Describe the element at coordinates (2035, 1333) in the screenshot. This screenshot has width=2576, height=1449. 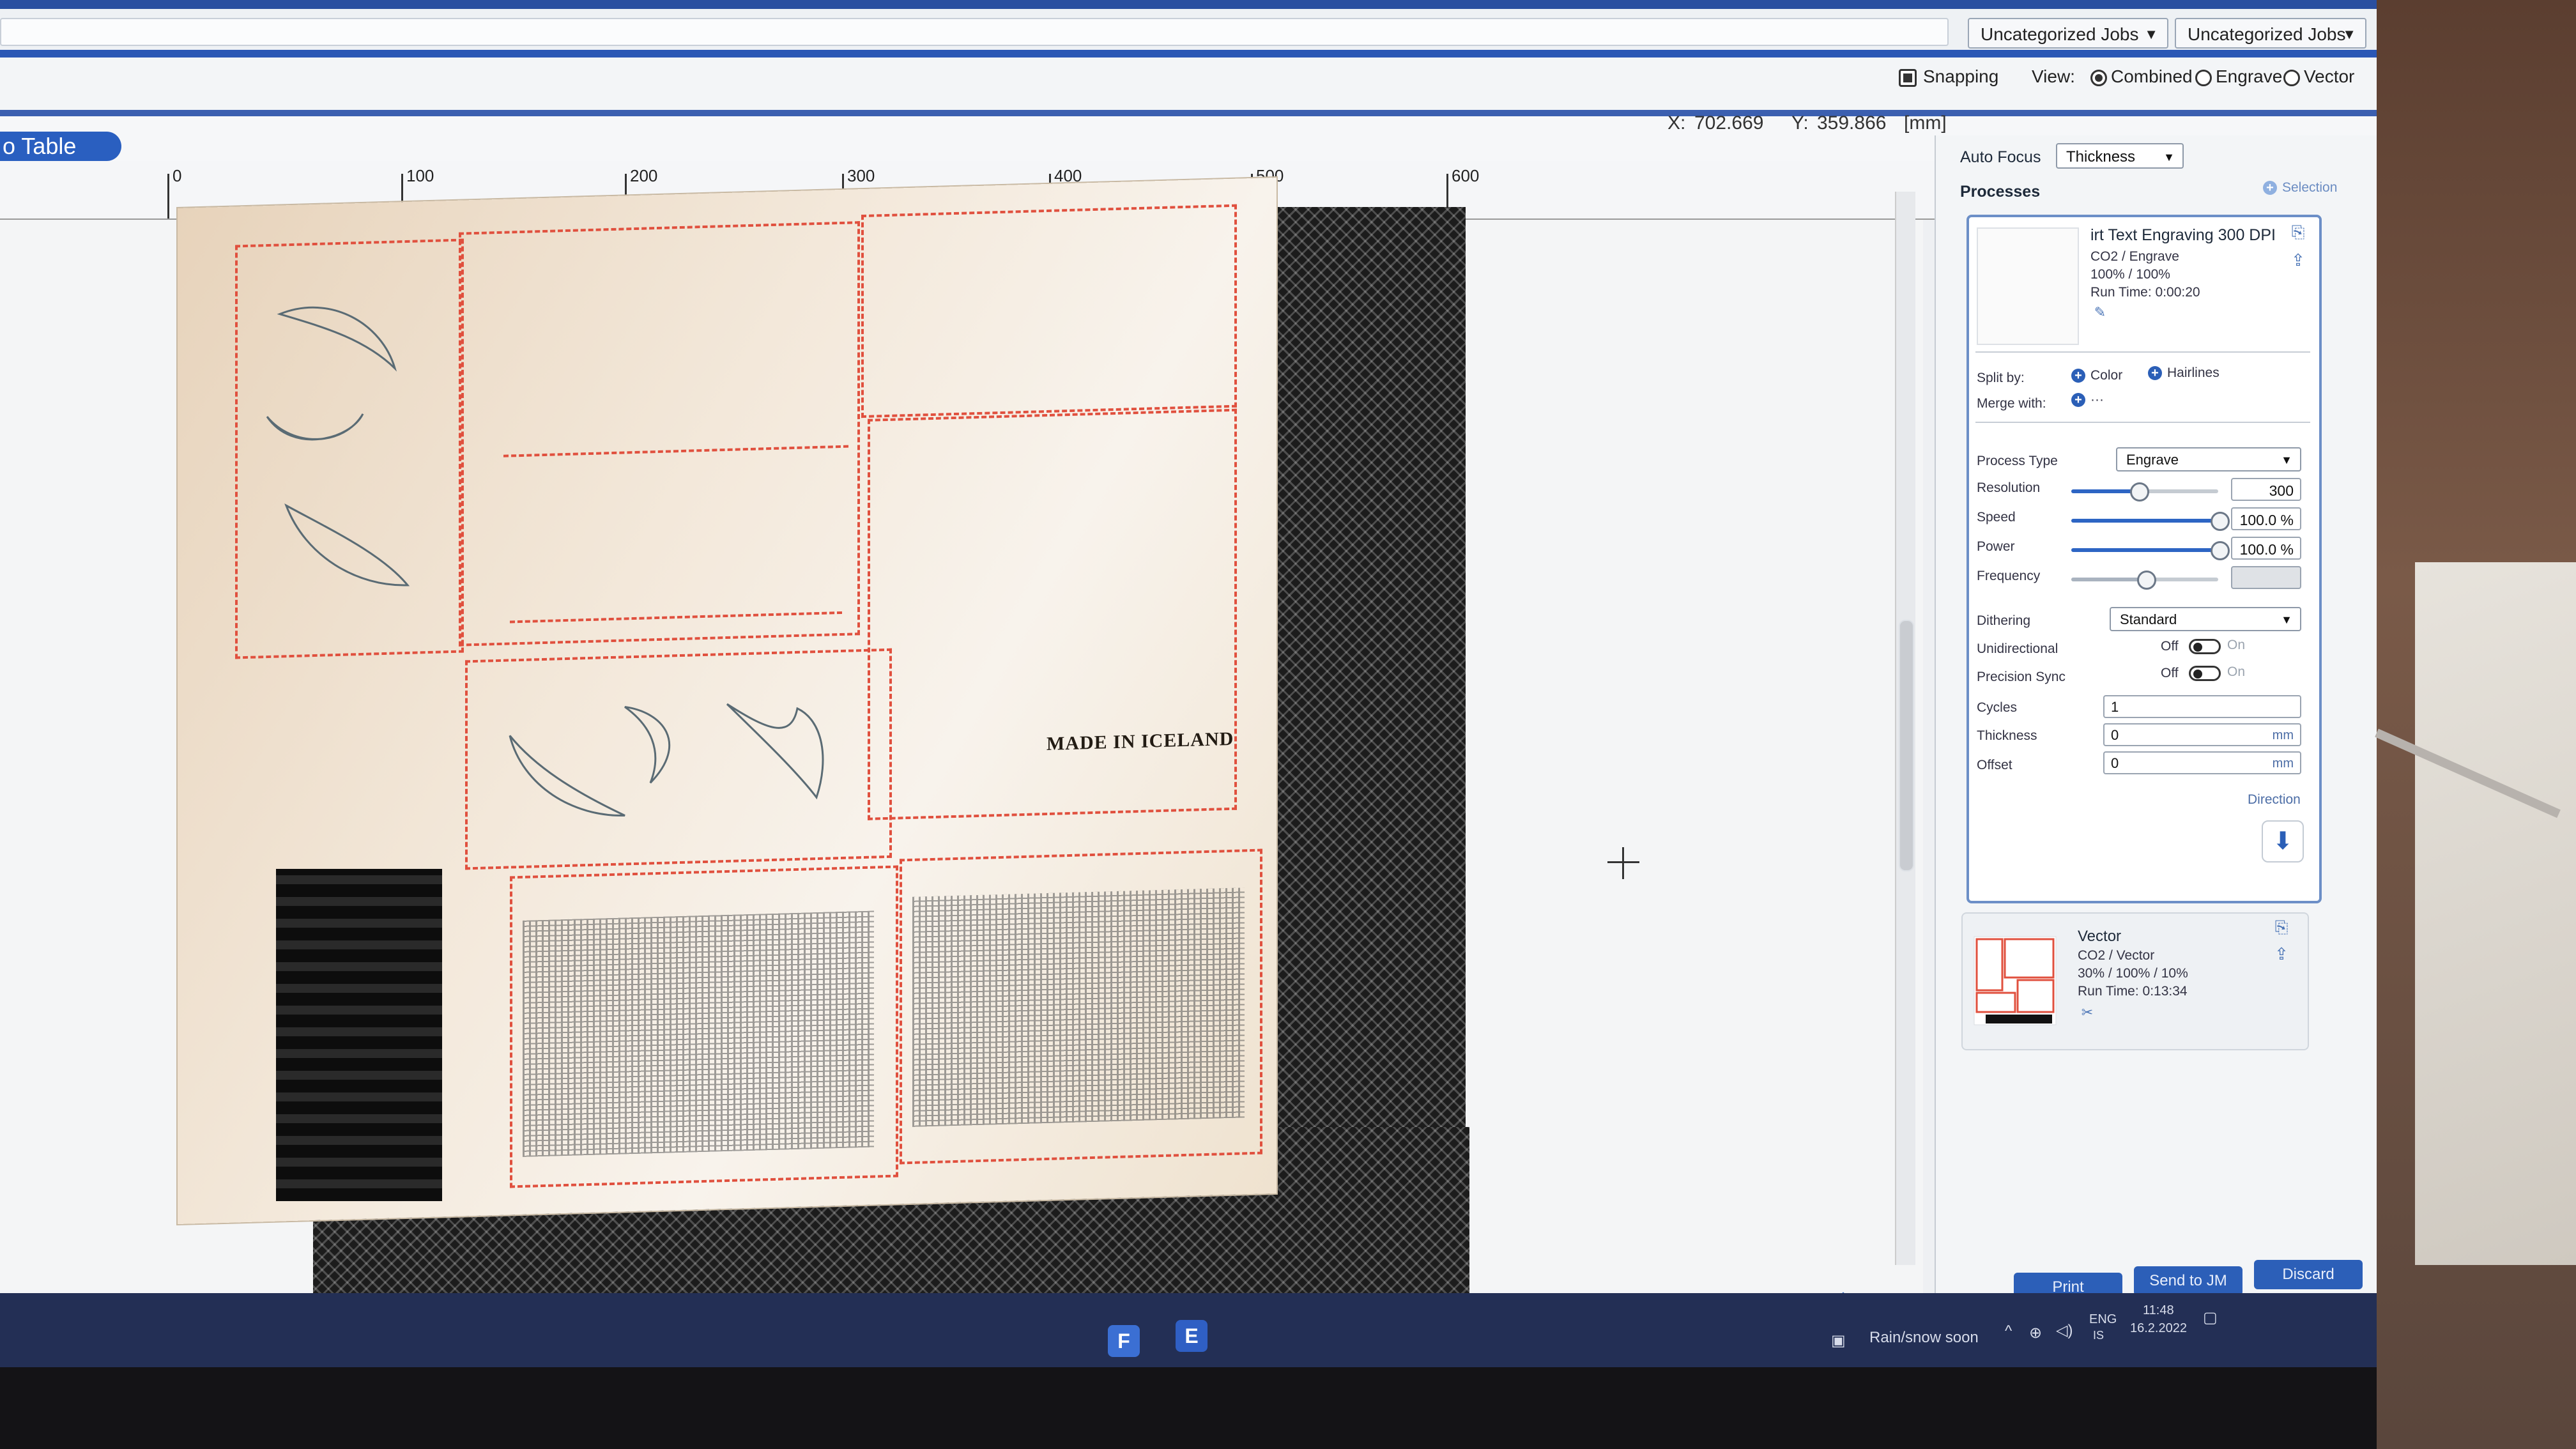
I see `network-icon: ⊕` at that location.